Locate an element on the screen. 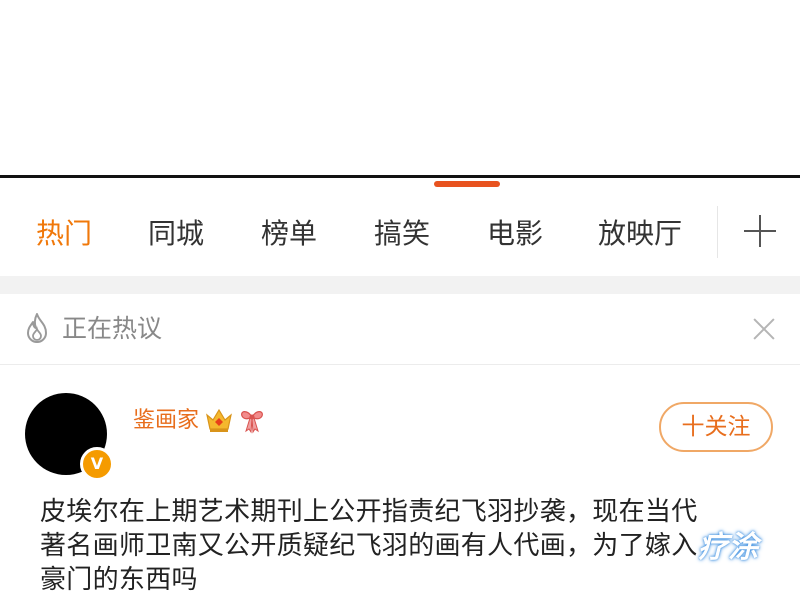 The width and height of the screenshot is (800, 597). tab-movies: 电影 is located at coordinates (515, 234).